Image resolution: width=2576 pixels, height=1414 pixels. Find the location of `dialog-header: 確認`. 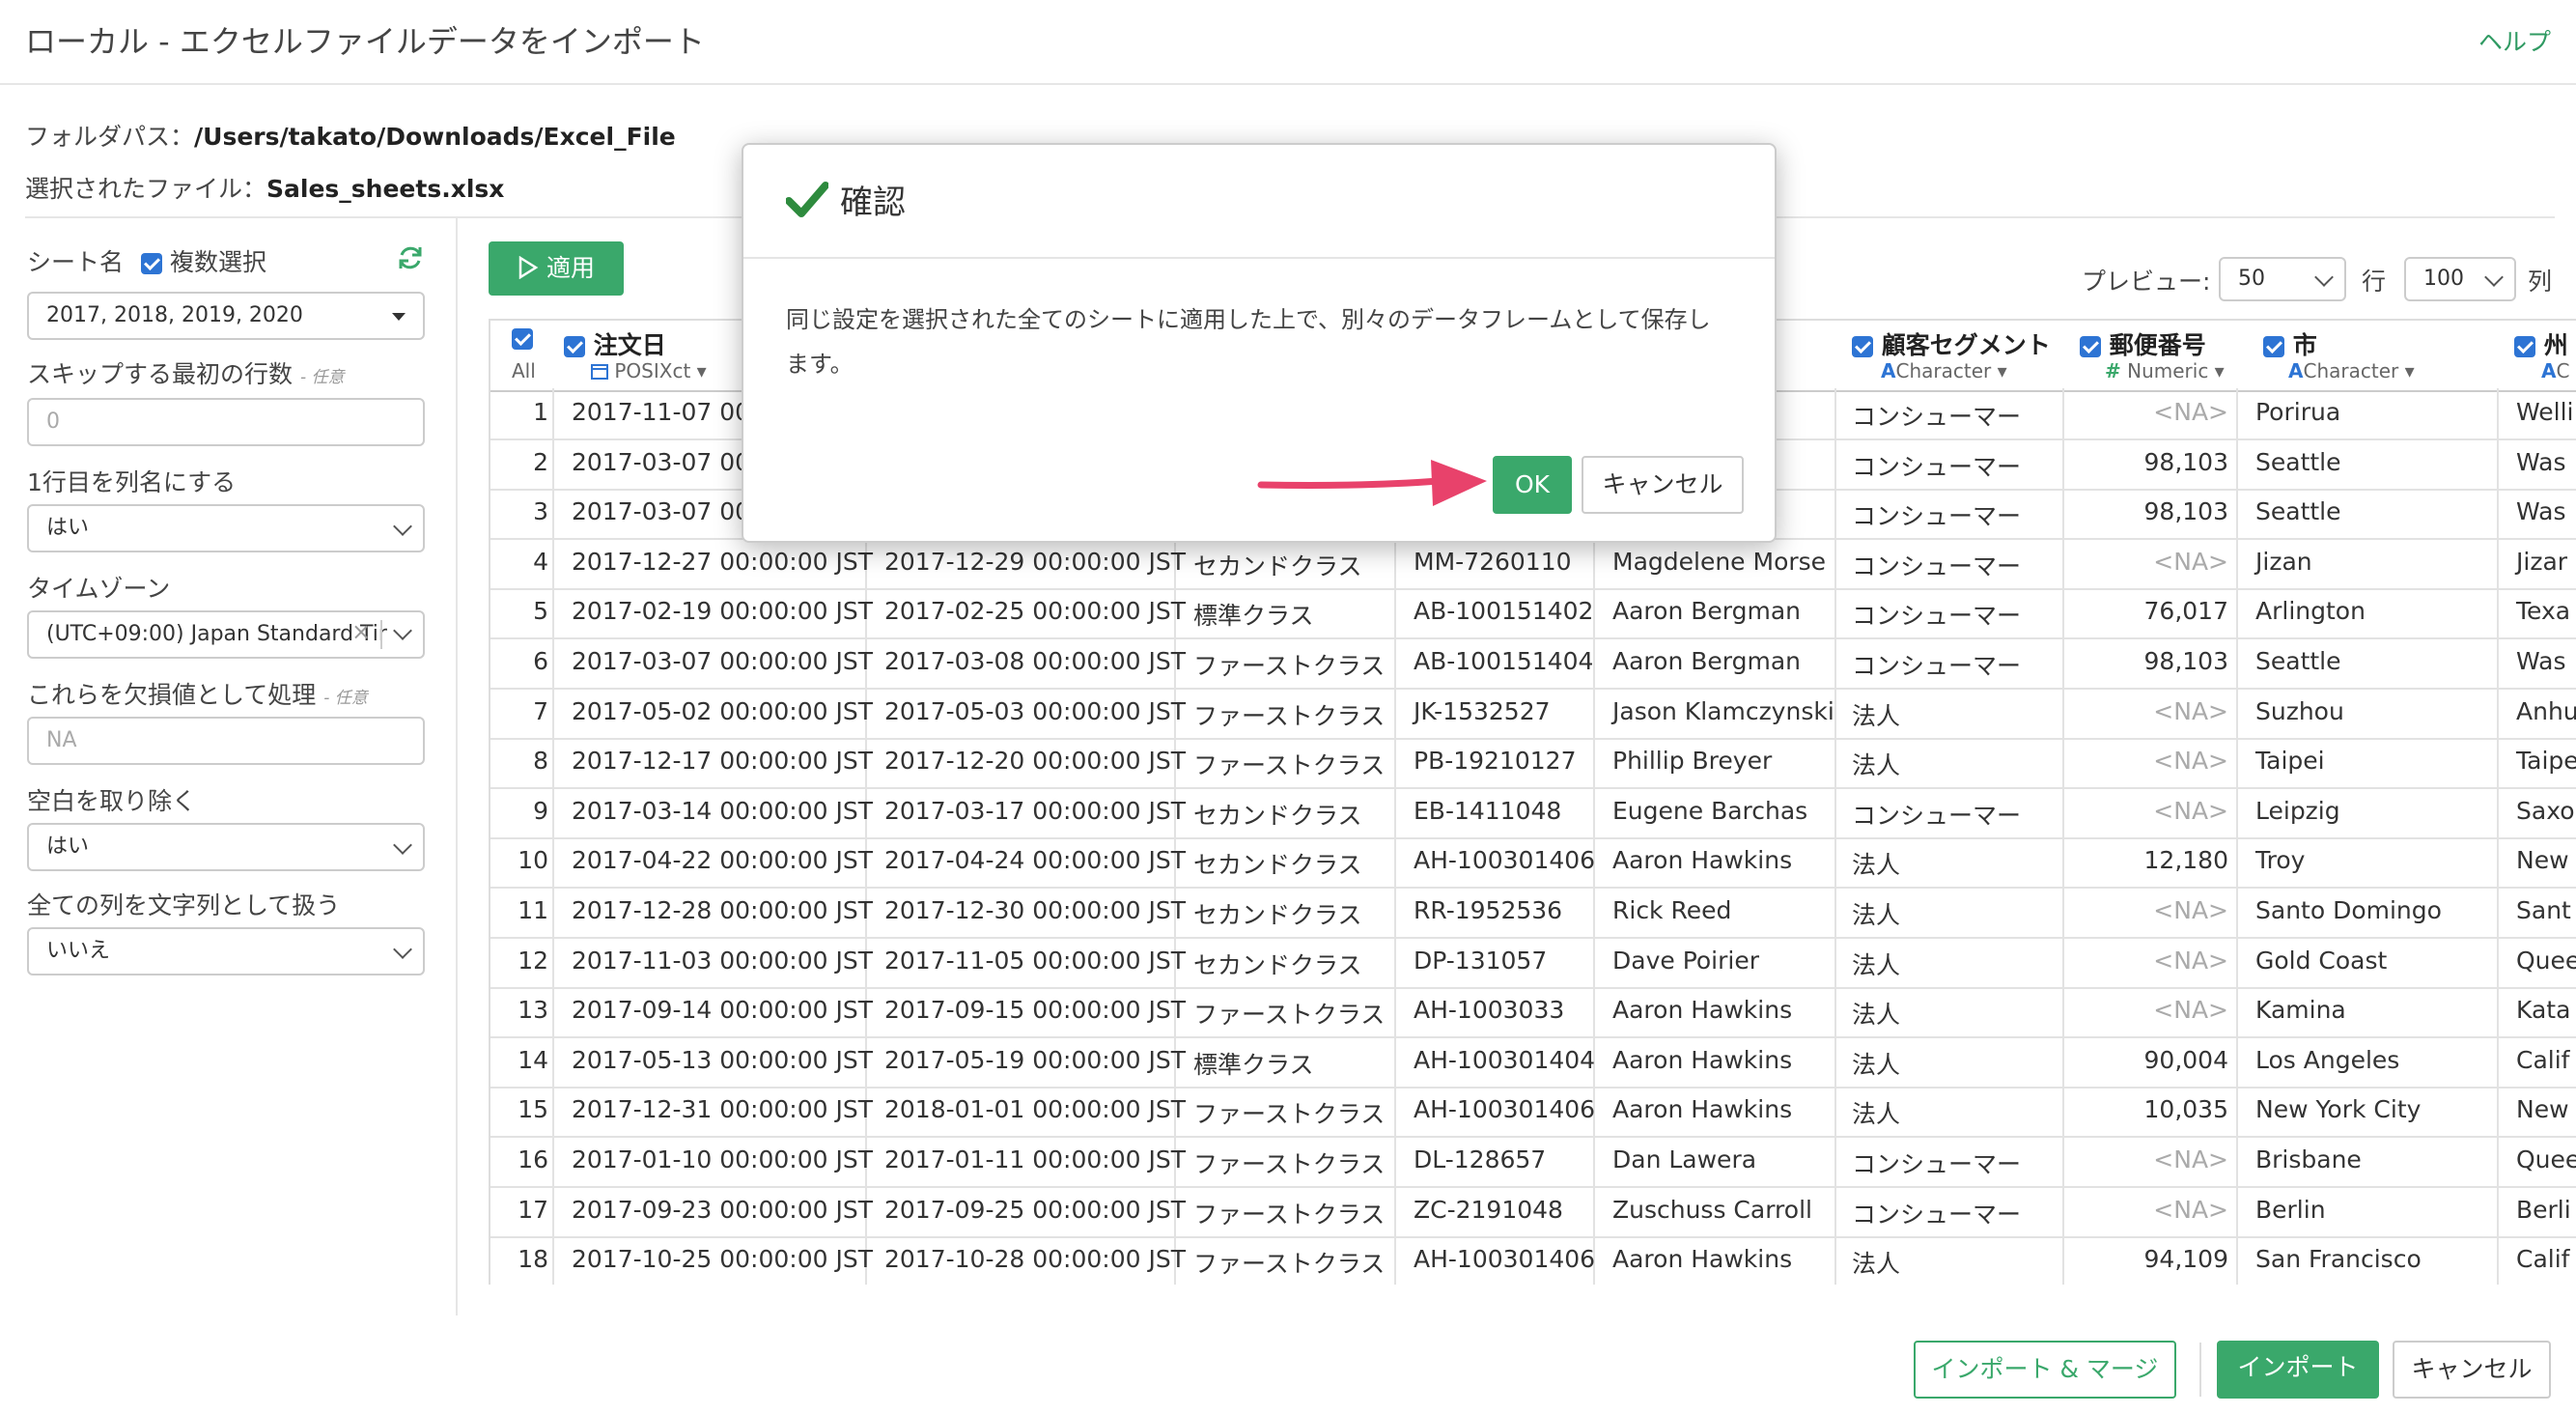

dialog-header: 確認 is located at coordinates (1259, 202).